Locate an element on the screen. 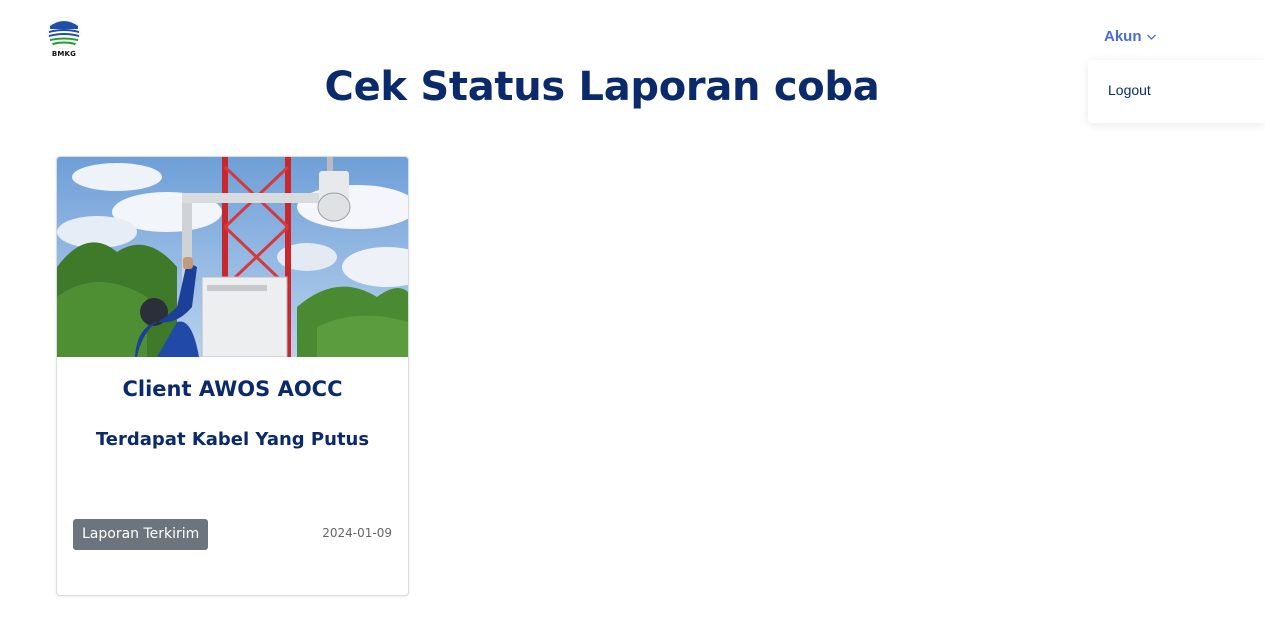 Image resolution: width=1265 pixels, height=634 pixels. report-date: 2024-01-09 is located at coordinates (357, 533).